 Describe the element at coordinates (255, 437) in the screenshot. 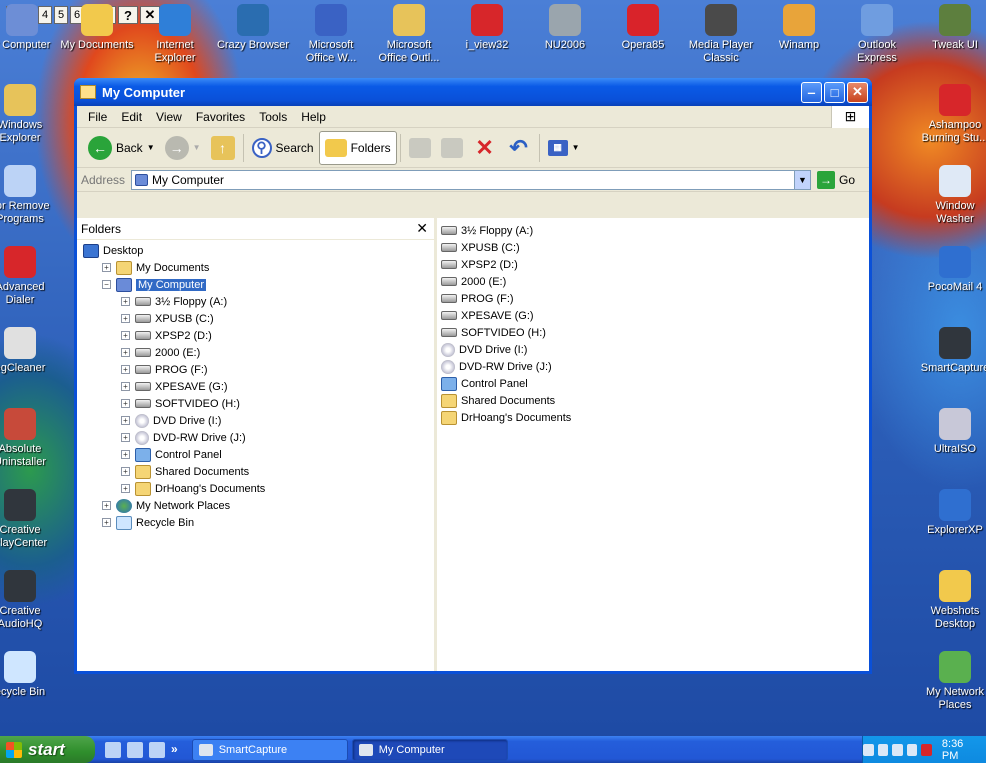

I see `tree-item: + DVD-RW Drive (J:)` at that location.